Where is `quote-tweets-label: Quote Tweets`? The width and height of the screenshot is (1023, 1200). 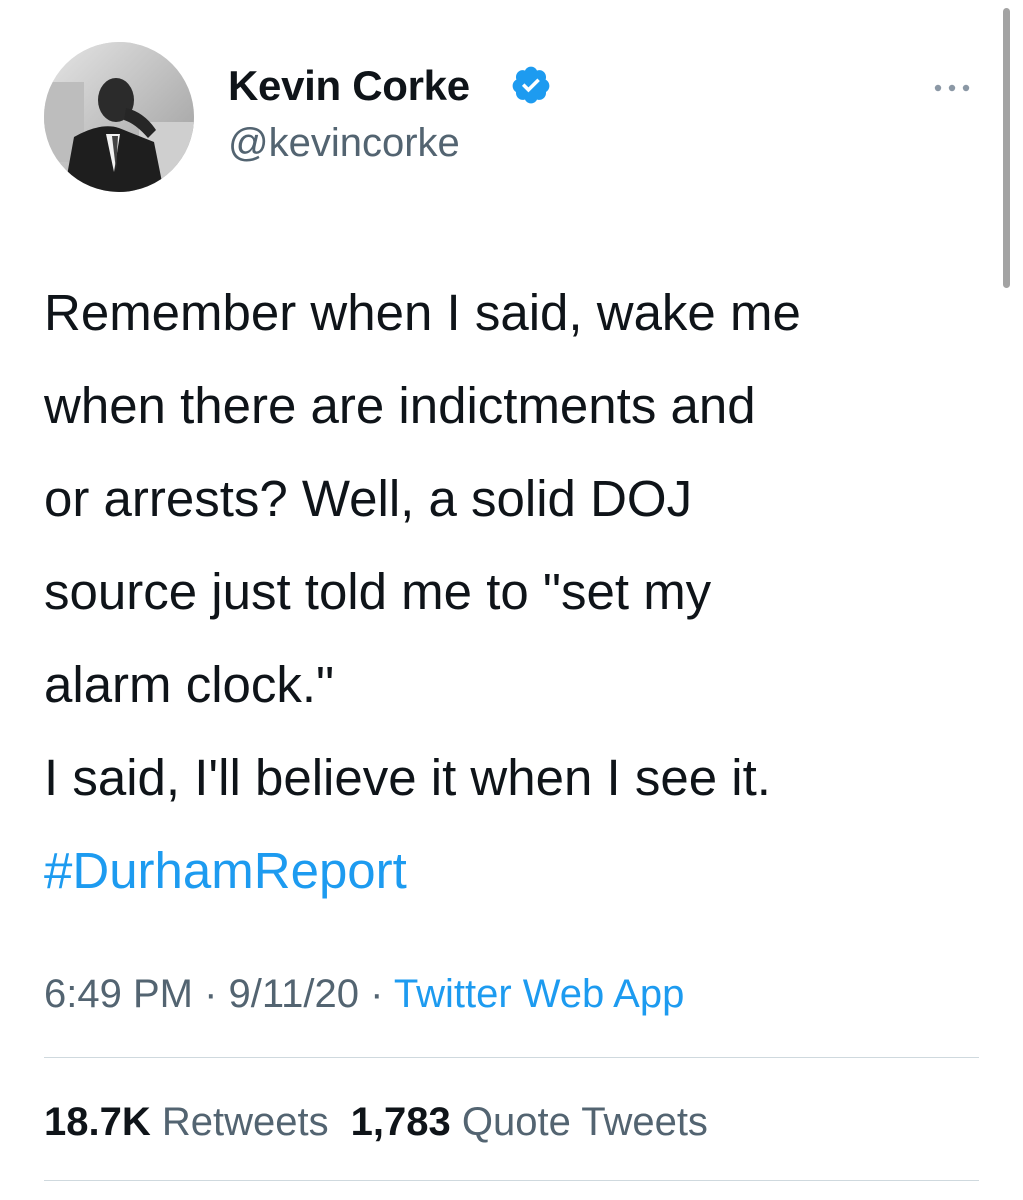
quote-tweets-label: Quote Tweets is located at coordinates (584, 1122).